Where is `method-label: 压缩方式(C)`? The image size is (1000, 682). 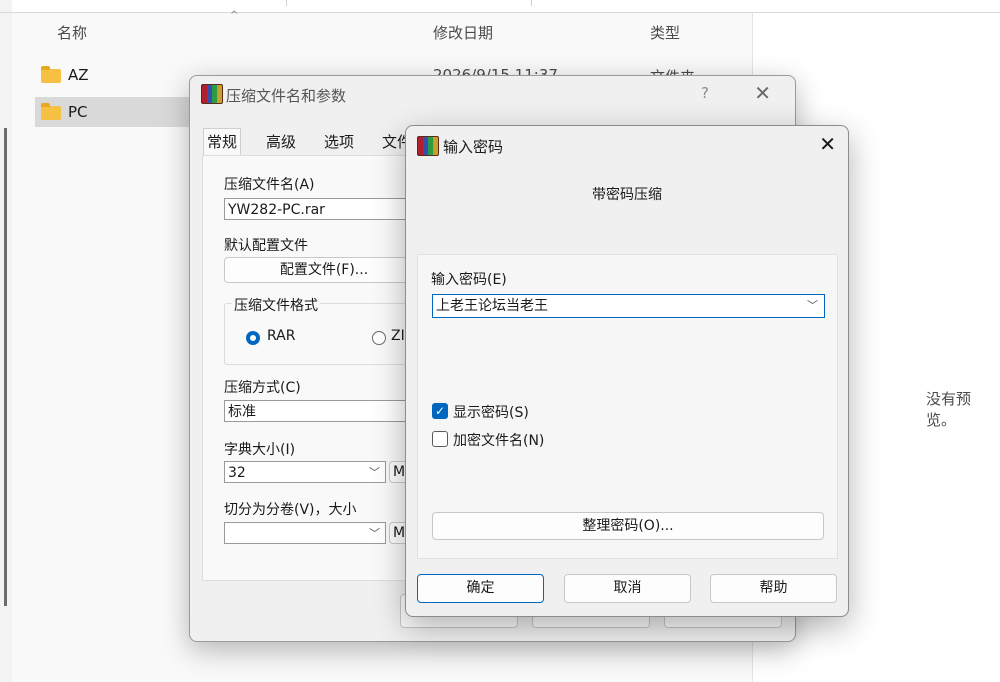 method-label: 压缩方式(C) is located at coordinates (262, 388).